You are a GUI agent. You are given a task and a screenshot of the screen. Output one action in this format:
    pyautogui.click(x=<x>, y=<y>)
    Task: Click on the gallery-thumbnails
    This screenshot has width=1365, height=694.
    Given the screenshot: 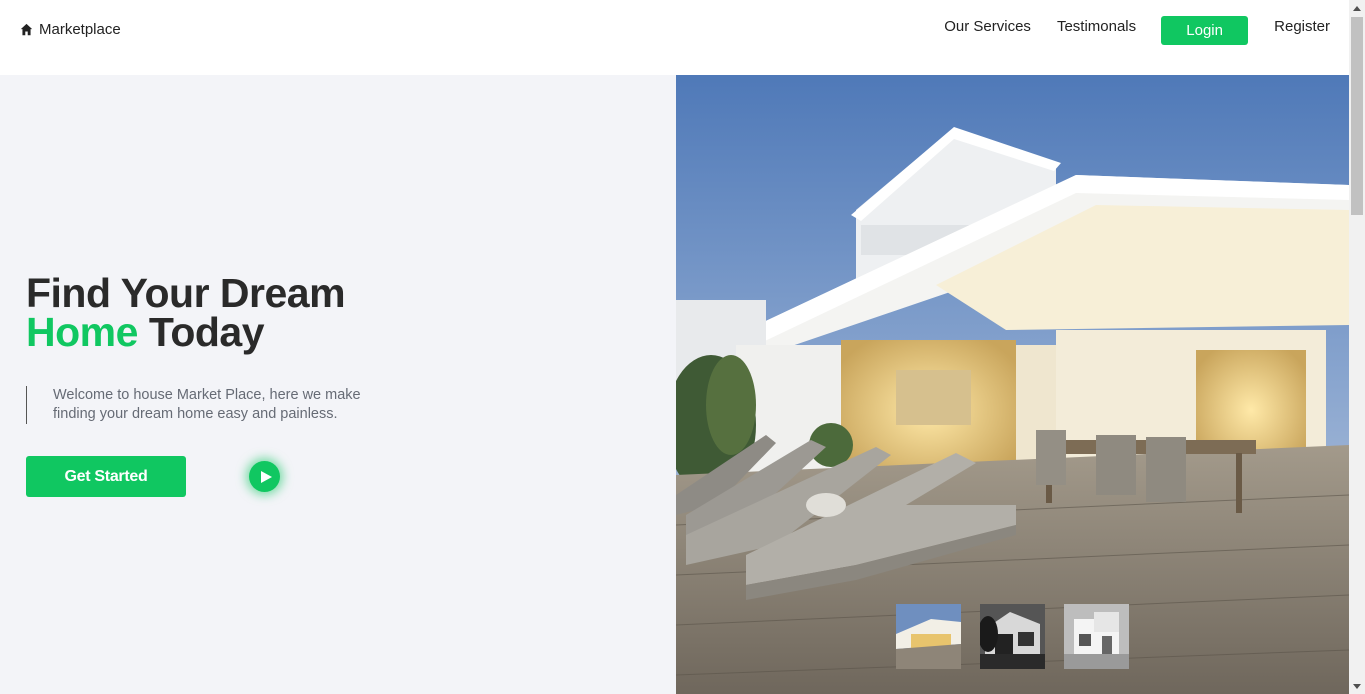 What is the action you would take?
    pyautogui.click(x=1012, y=636)
    